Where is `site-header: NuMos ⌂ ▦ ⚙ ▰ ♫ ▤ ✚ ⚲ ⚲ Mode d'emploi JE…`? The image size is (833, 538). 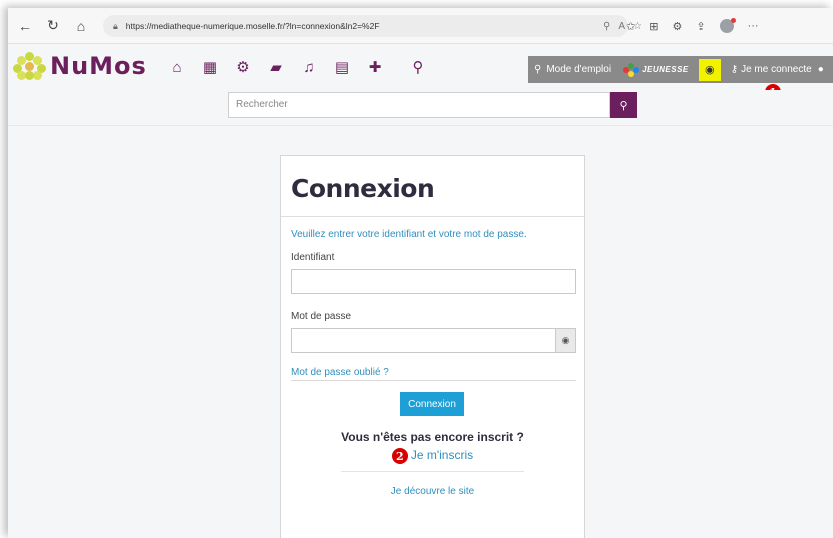 site-header: NuMos ⌂ ▦ ⚙ ▰ ♫ ▤ ✚ ⚲ ⚲ Mode d'emploi JE… is located at coordinates (420, 72).